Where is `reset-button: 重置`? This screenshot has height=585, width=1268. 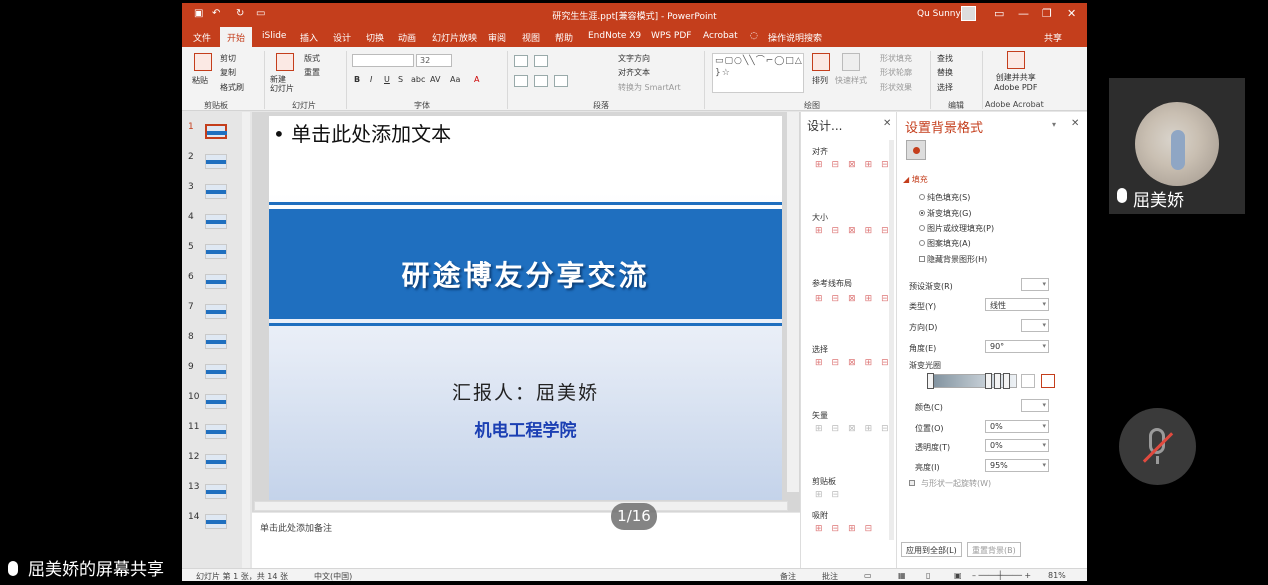
reset-button: 重置 is located at coordinates (312, 72).